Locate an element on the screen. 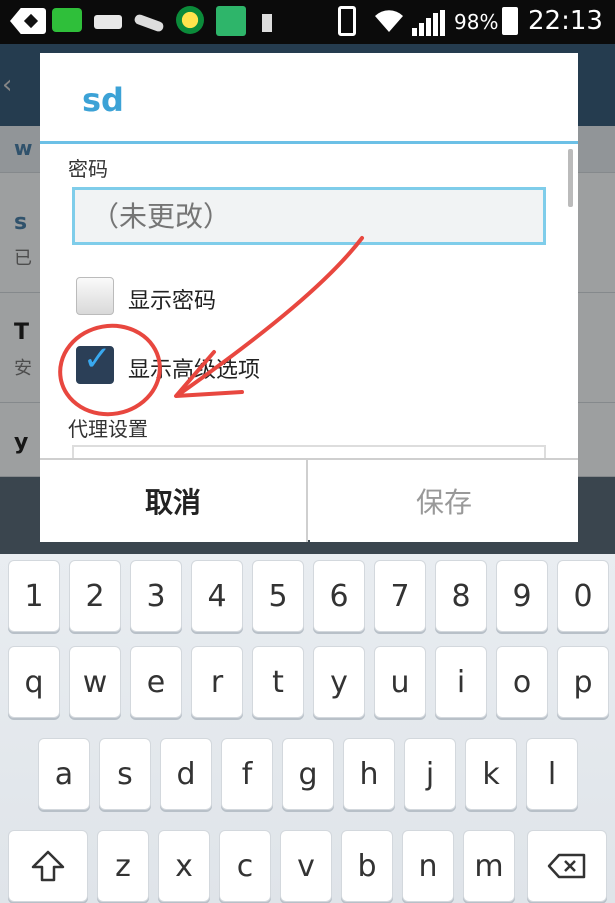 The height and width of the screenshot is (903, 615). advanced-options-checkbox is located at coordinates (95, 361).